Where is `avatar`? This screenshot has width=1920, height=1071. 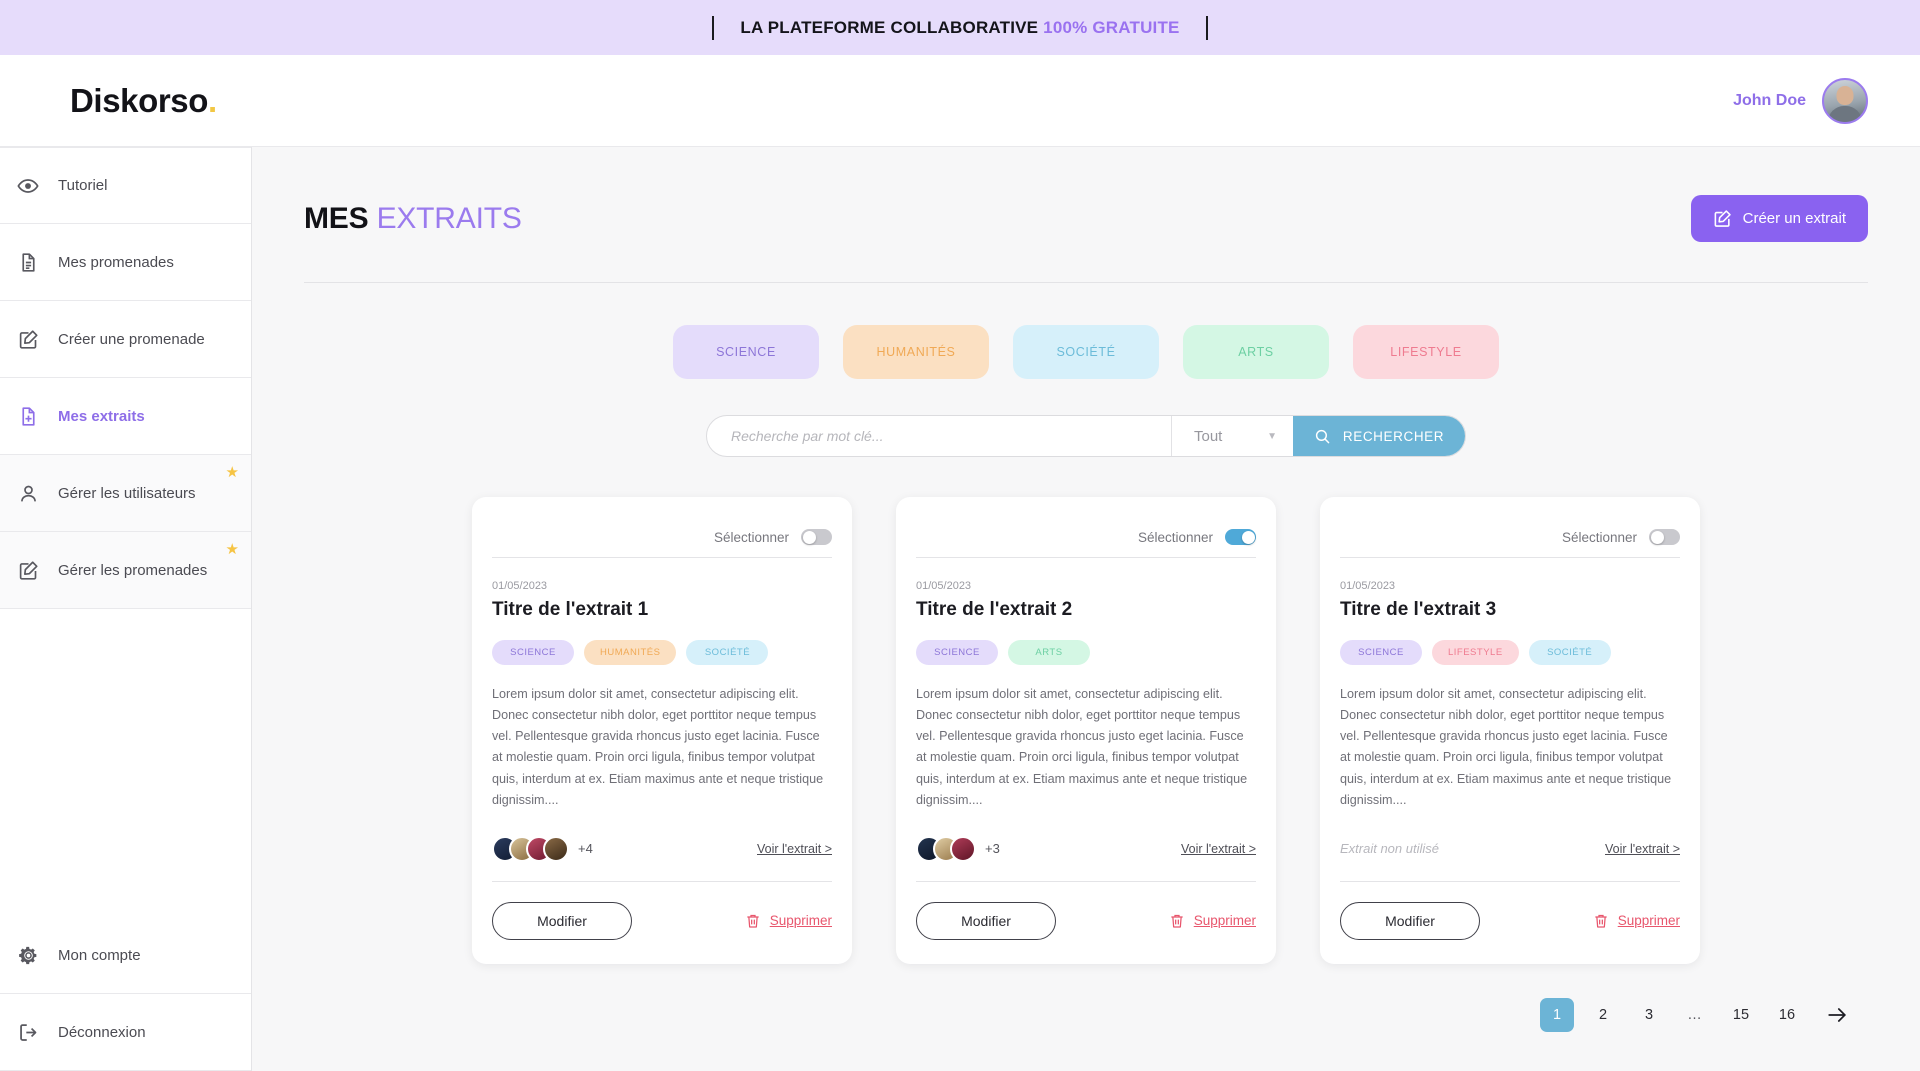
avatar is located at coordinates (556, 848).